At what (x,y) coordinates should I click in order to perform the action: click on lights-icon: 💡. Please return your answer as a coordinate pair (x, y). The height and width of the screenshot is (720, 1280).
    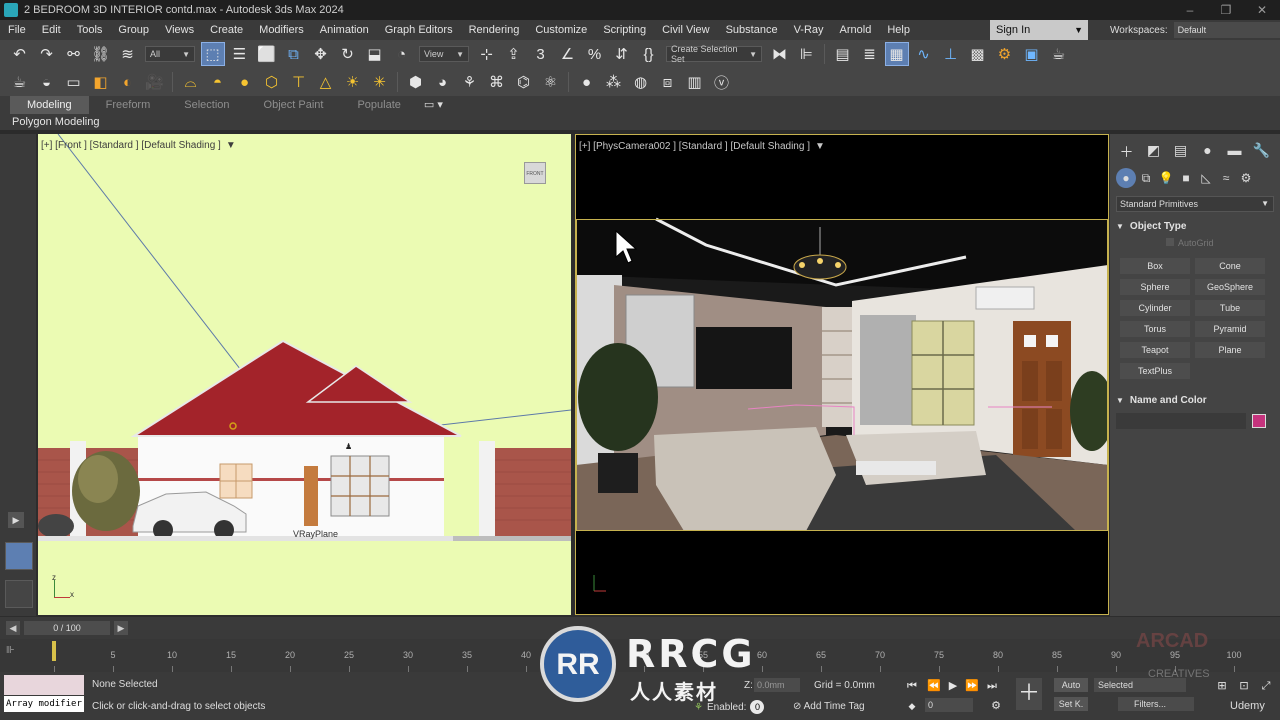
    Looking at the image, I should click on (1166, 178).